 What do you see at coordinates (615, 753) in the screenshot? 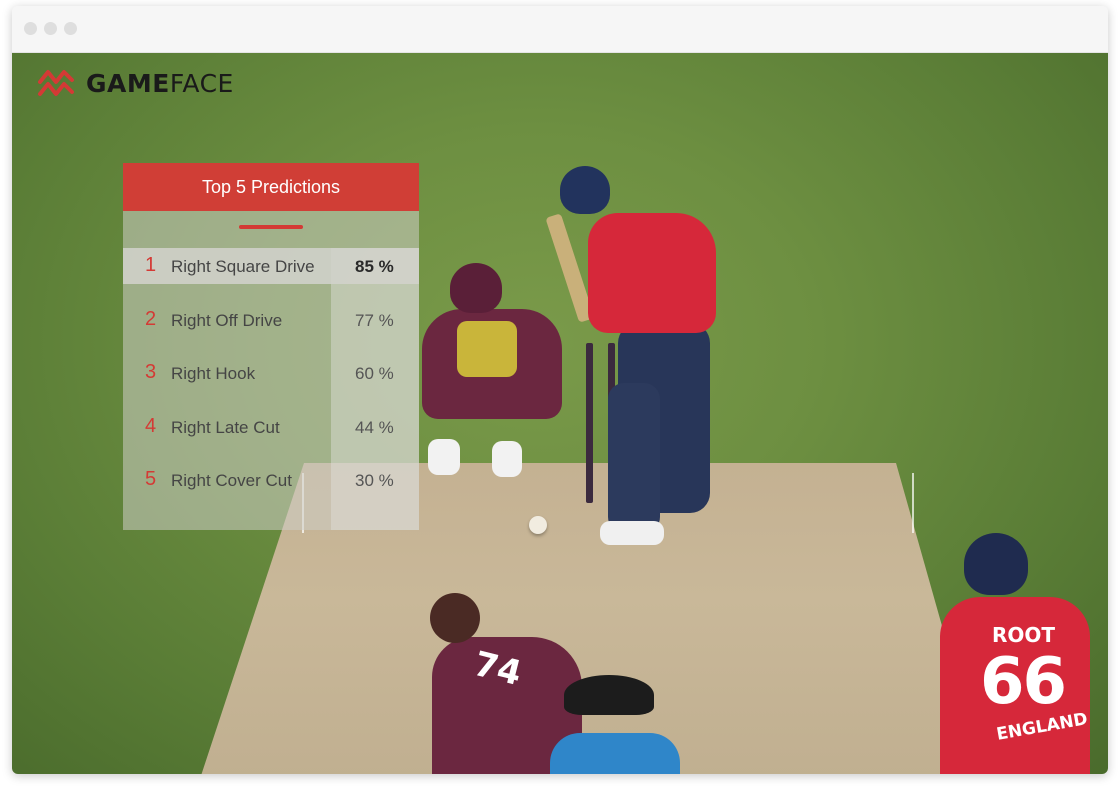
I see `umpire-body` at bounding box center [615, 753].